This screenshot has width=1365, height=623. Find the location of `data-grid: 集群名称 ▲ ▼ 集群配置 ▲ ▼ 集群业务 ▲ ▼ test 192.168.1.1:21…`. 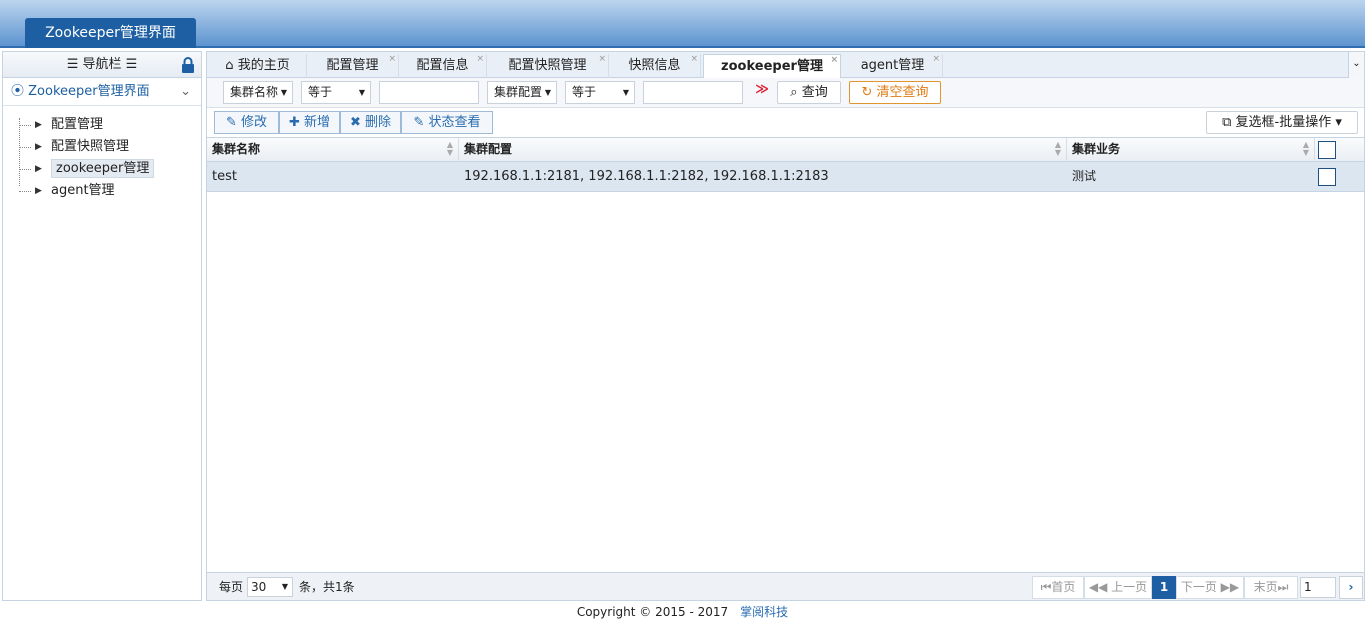

data-grid: 集群名称 ▲ ▼ 集群配置 ▲ ▼ 集群业务 ▲ ▼ test 192.168.1.1:21… is located at coordinates (785, 165).